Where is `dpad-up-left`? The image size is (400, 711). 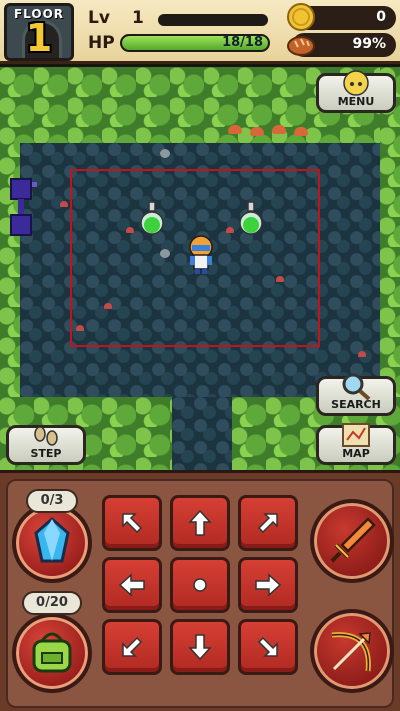 dpad-up-left is located at coordinates (132, 523).